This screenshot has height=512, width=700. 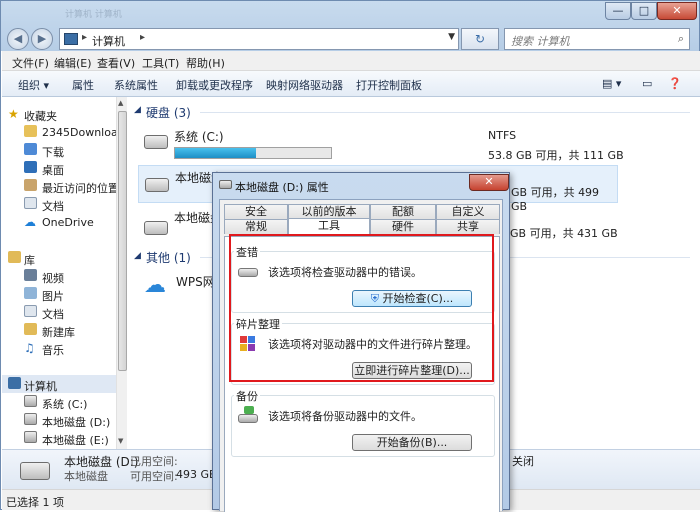 What do you see at coordinates (120, 103) in the screenshot?
I see `scroll-up-icon: ▲` at bounding box center [120, 103].